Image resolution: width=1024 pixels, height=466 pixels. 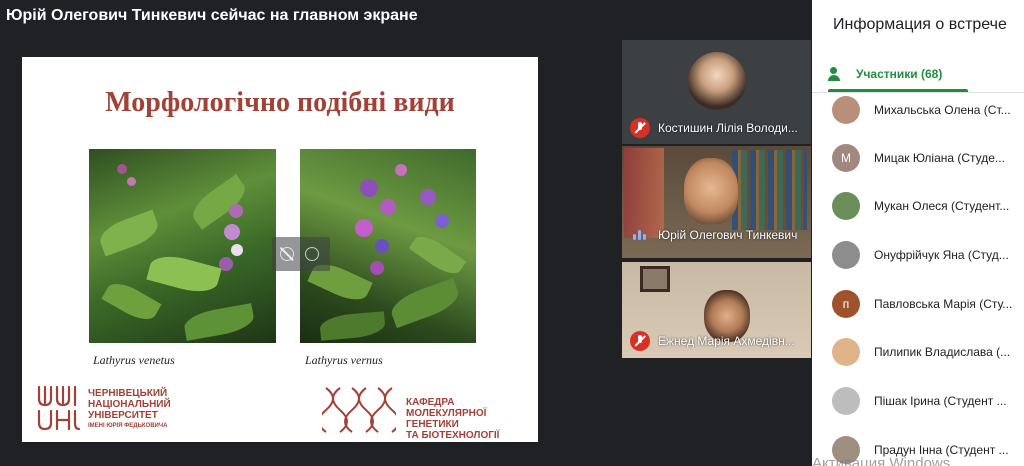 I want to click on slide-title: Морфологічно подібні види, so click(x=280, y=102).